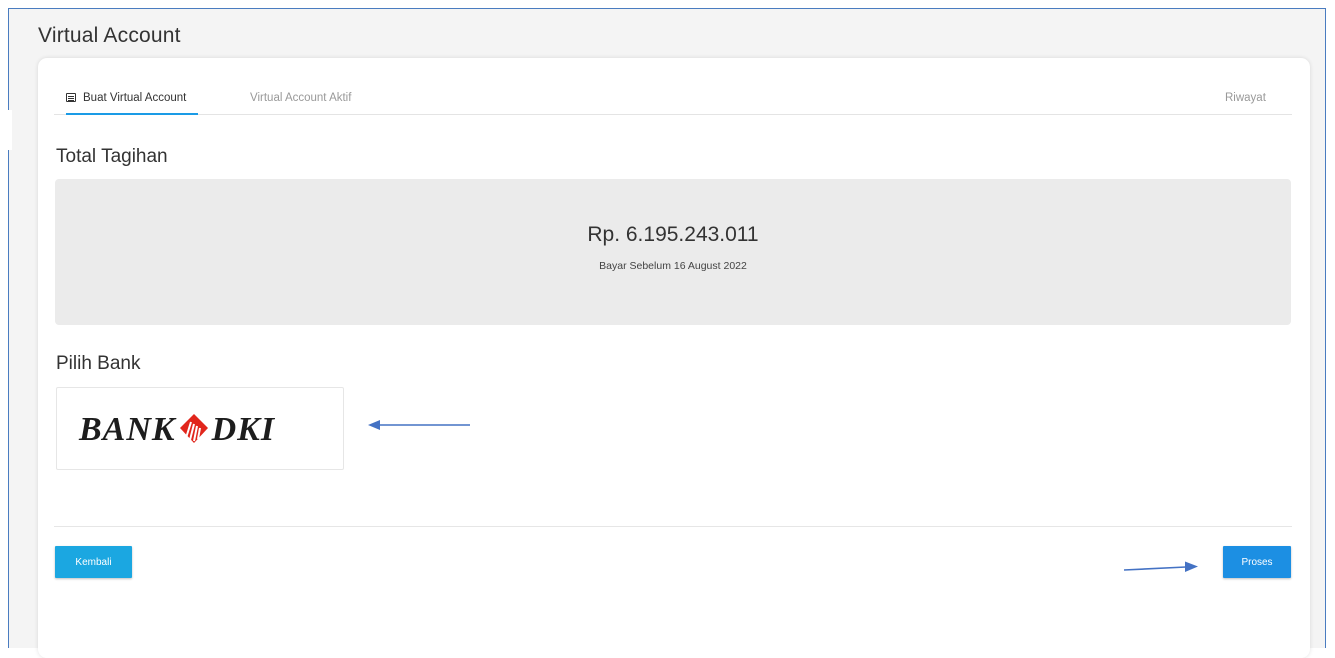 This screenshot has height=658, width=1335. I want to click on annotation-arrow-left-icon, so click(419, 425).